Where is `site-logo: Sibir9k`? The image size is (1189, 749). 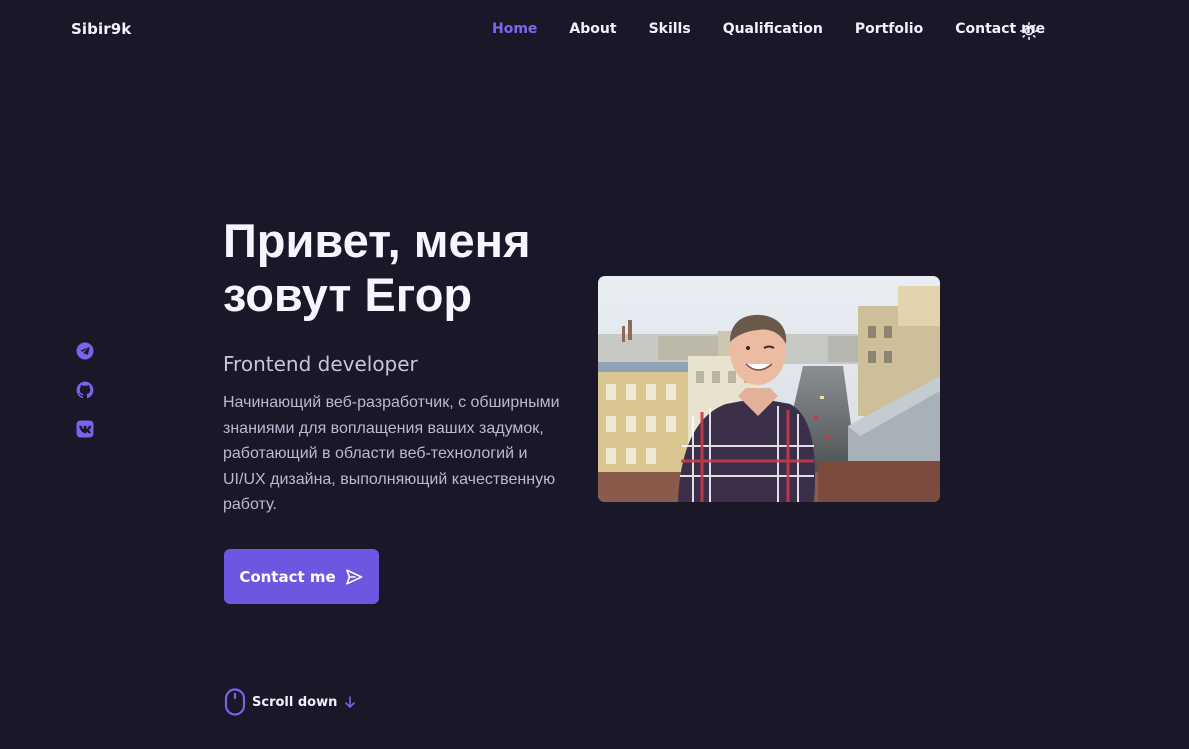 site-logo: Sibir9k is located at coordinates (101, 29).